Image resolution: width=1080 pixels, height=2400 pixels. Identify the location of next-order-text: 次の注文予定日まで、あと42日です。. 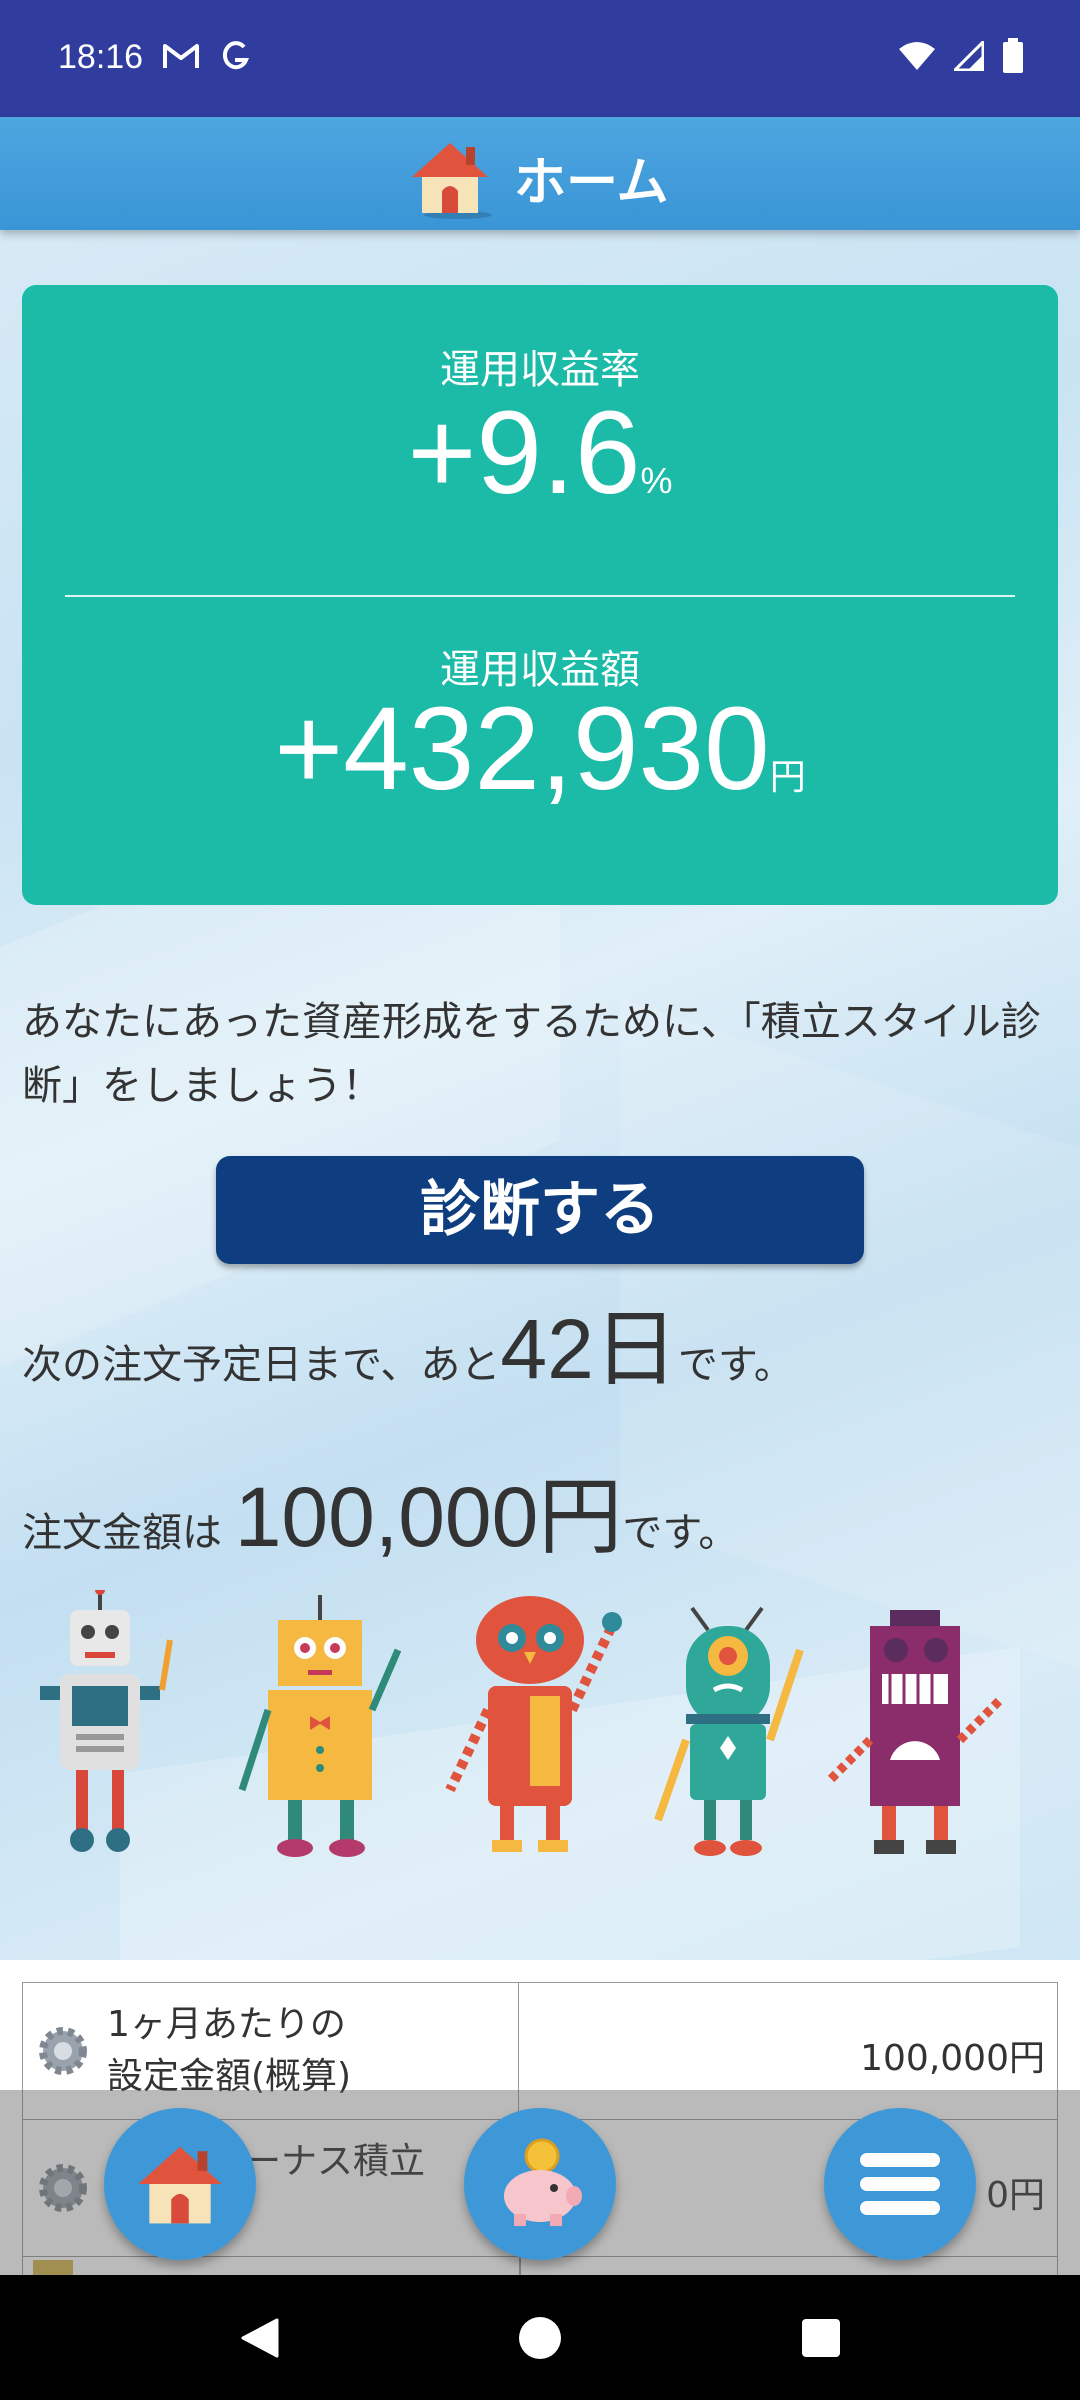
(408, 1349).